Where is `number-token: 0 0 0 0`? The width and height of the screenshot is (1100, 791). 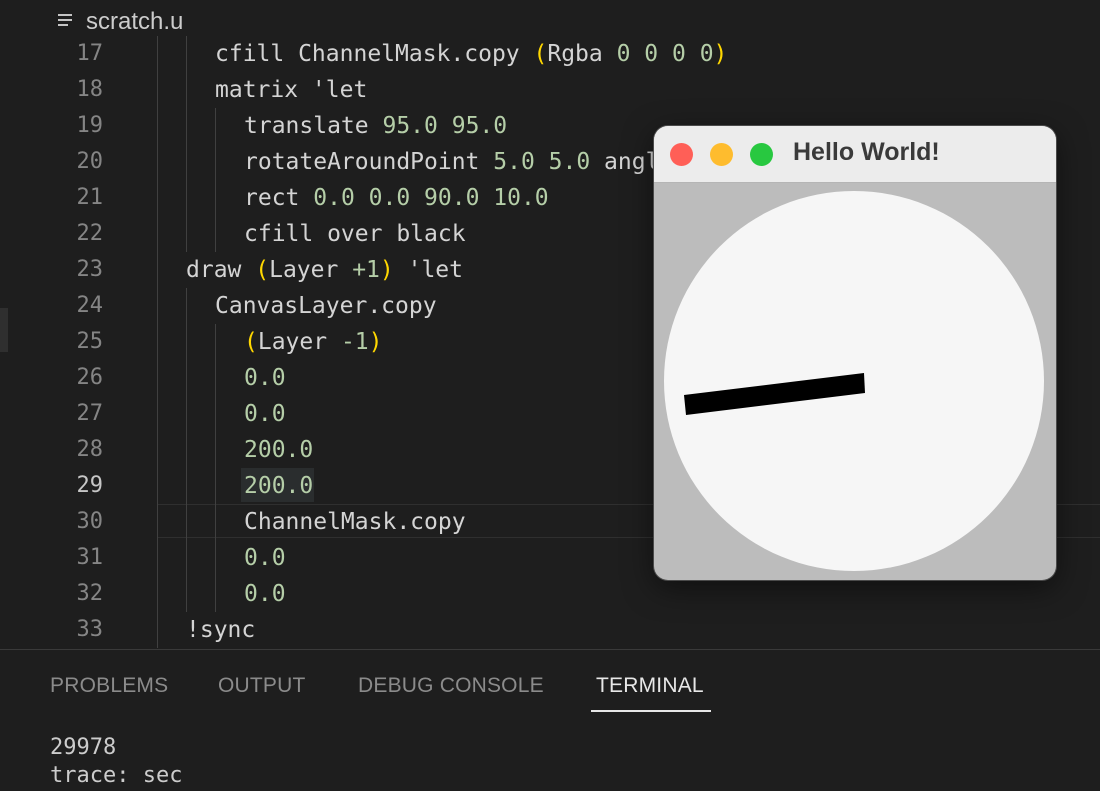 number-token: 0 0 0 0 is located at coordinates (665, 54).